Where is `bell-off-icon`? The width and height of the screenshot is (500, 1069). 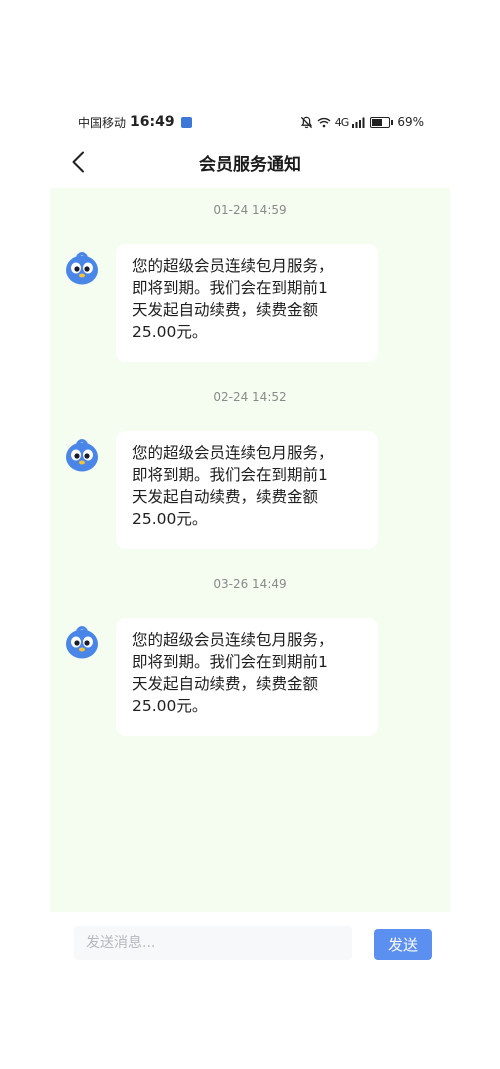
bell-off-icon is located at coordinates (306, 122).